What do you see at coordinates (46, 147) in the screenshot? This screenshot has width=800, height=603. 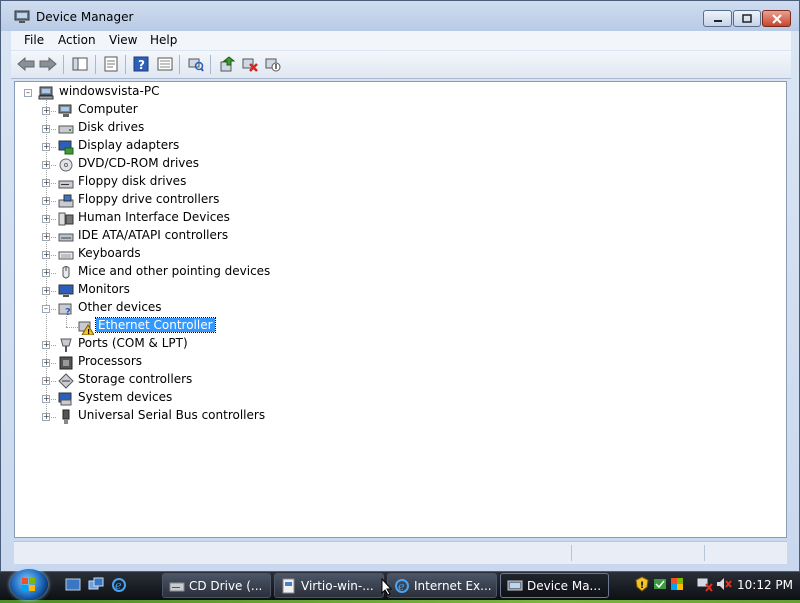 I see `expander-display-adapters: +` at bounding box center [46, 147].